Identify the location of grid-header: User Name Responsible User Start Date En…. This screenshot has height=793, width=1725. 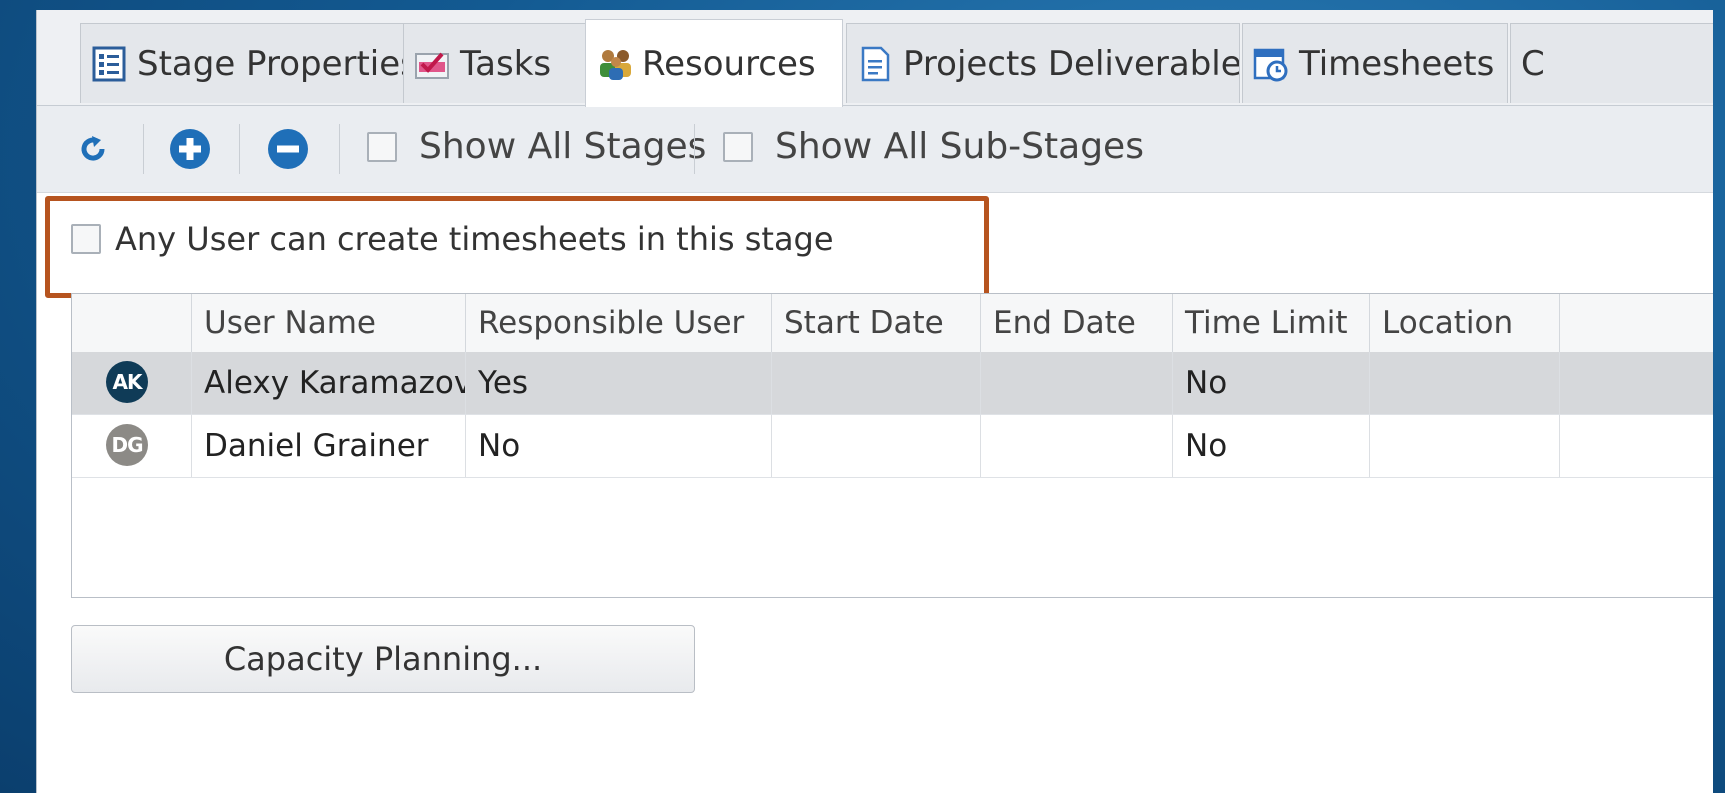
(892, 323).